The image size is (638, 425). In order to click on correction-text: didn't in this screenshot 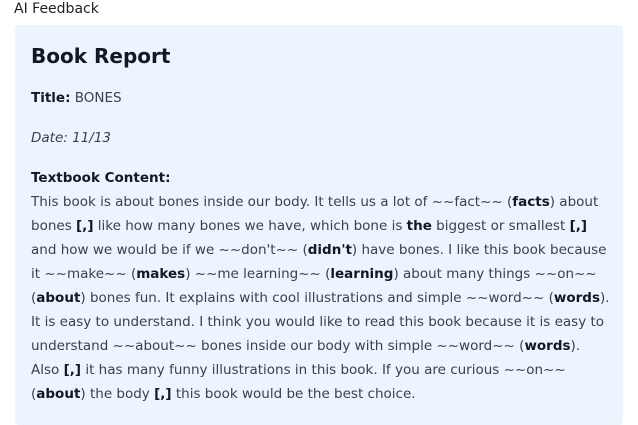, I will do `click(329, 250)`.